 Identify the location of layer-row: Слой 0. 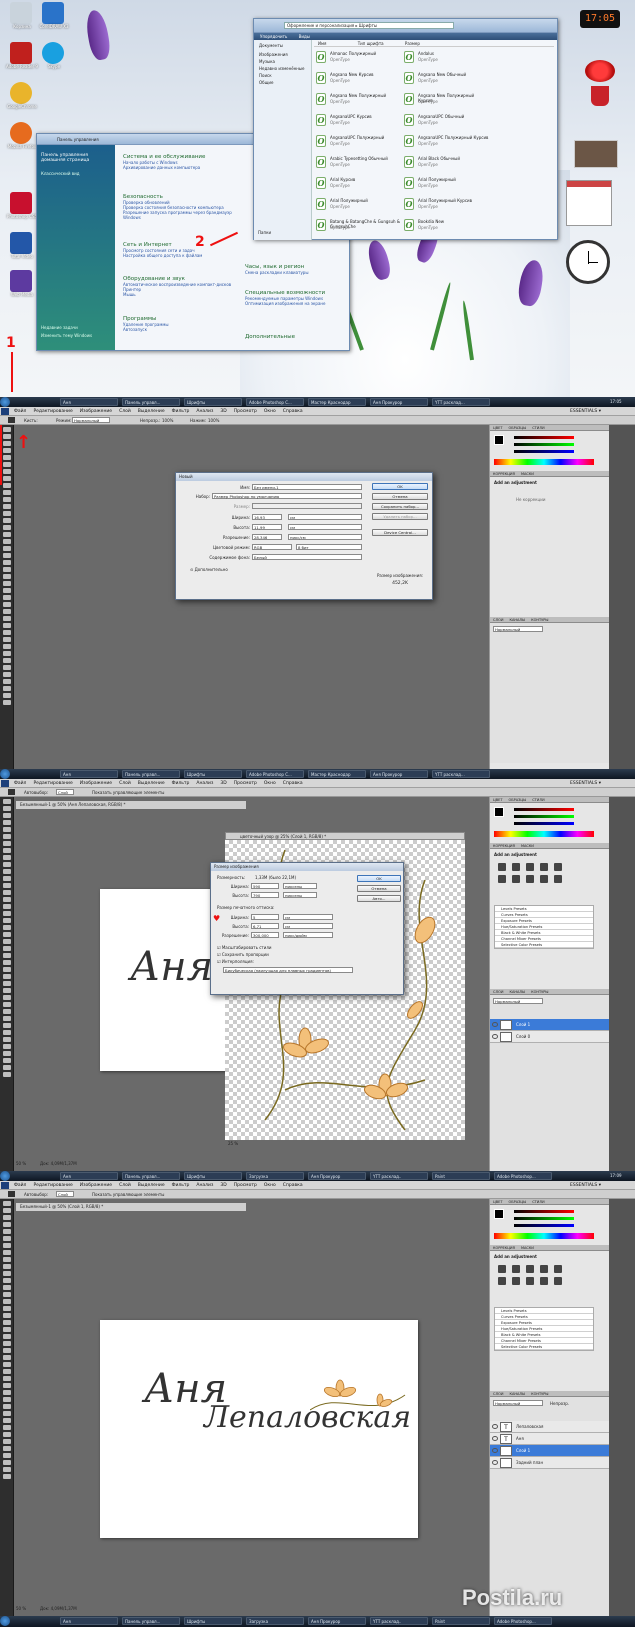
(550, 1037).